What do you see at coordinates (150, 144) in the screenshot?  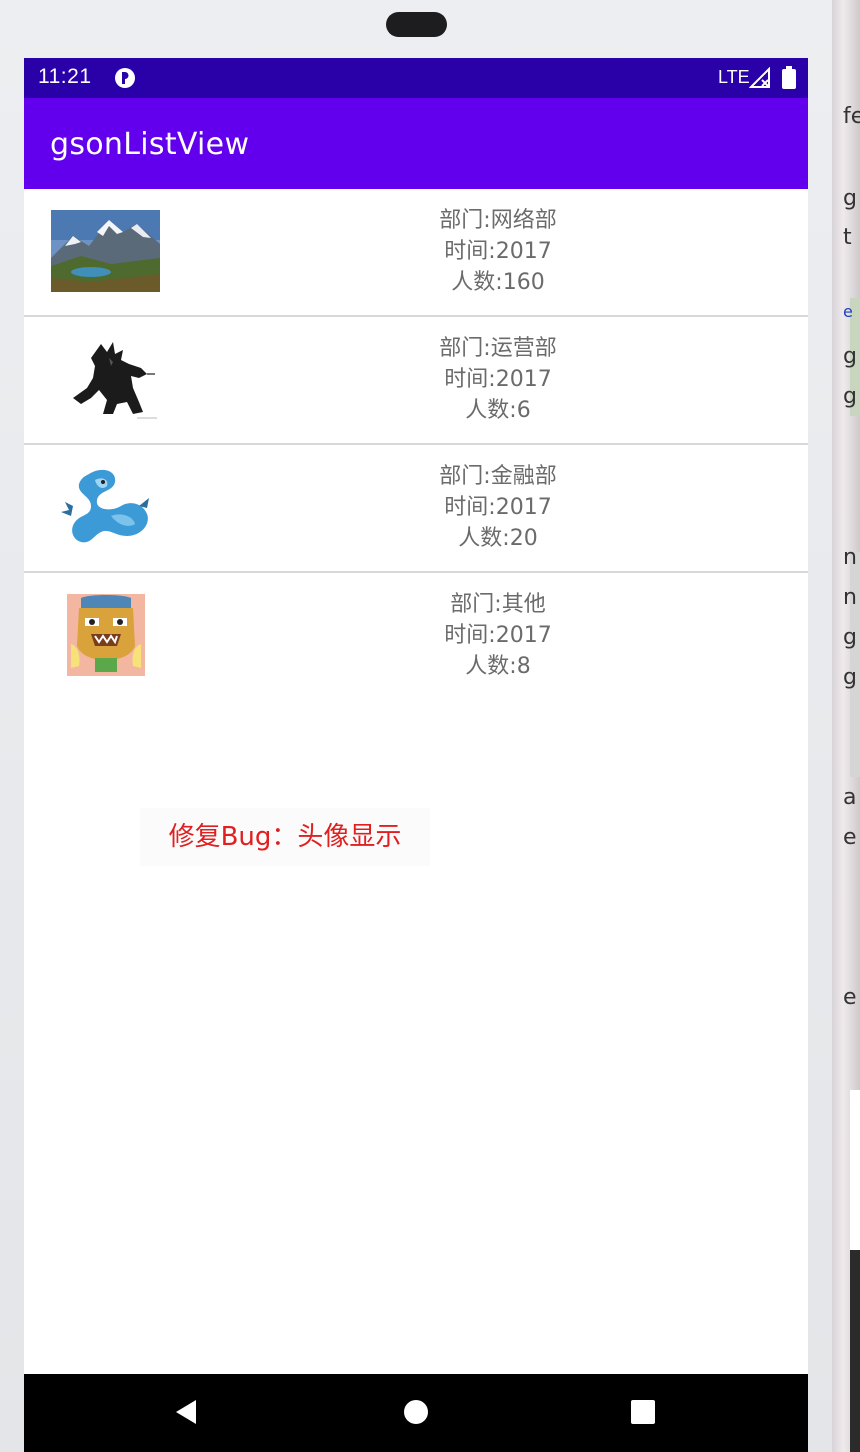 I see `app-title: gsonListView` at bounding box center [150, 144].